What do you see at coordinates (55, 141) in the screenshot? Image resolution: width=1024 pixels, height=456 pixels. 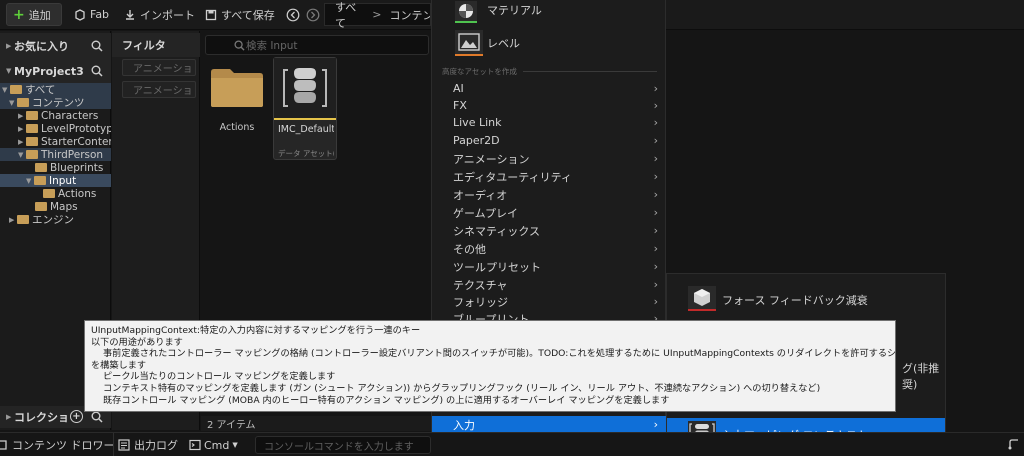 I see `tree-item-startercontent: ▶StarterContent` at bounding box center [55, 141].